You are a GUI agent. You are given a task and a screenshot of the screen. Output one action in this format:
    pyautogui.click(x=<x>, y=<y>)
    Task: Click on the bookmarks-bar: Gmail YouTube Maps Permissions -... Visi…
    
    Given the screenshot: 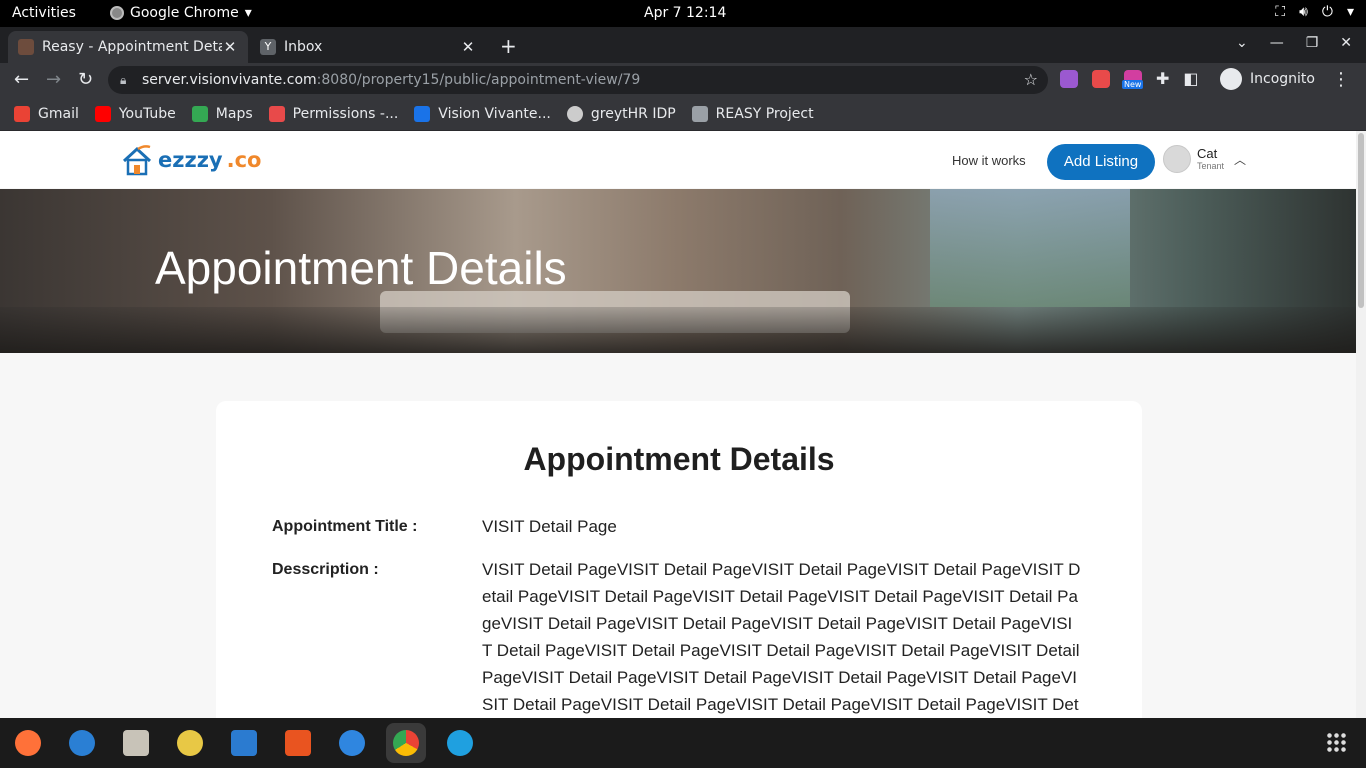 What is the action you would take?
    pyautogui.click(x=683, y=114)
    